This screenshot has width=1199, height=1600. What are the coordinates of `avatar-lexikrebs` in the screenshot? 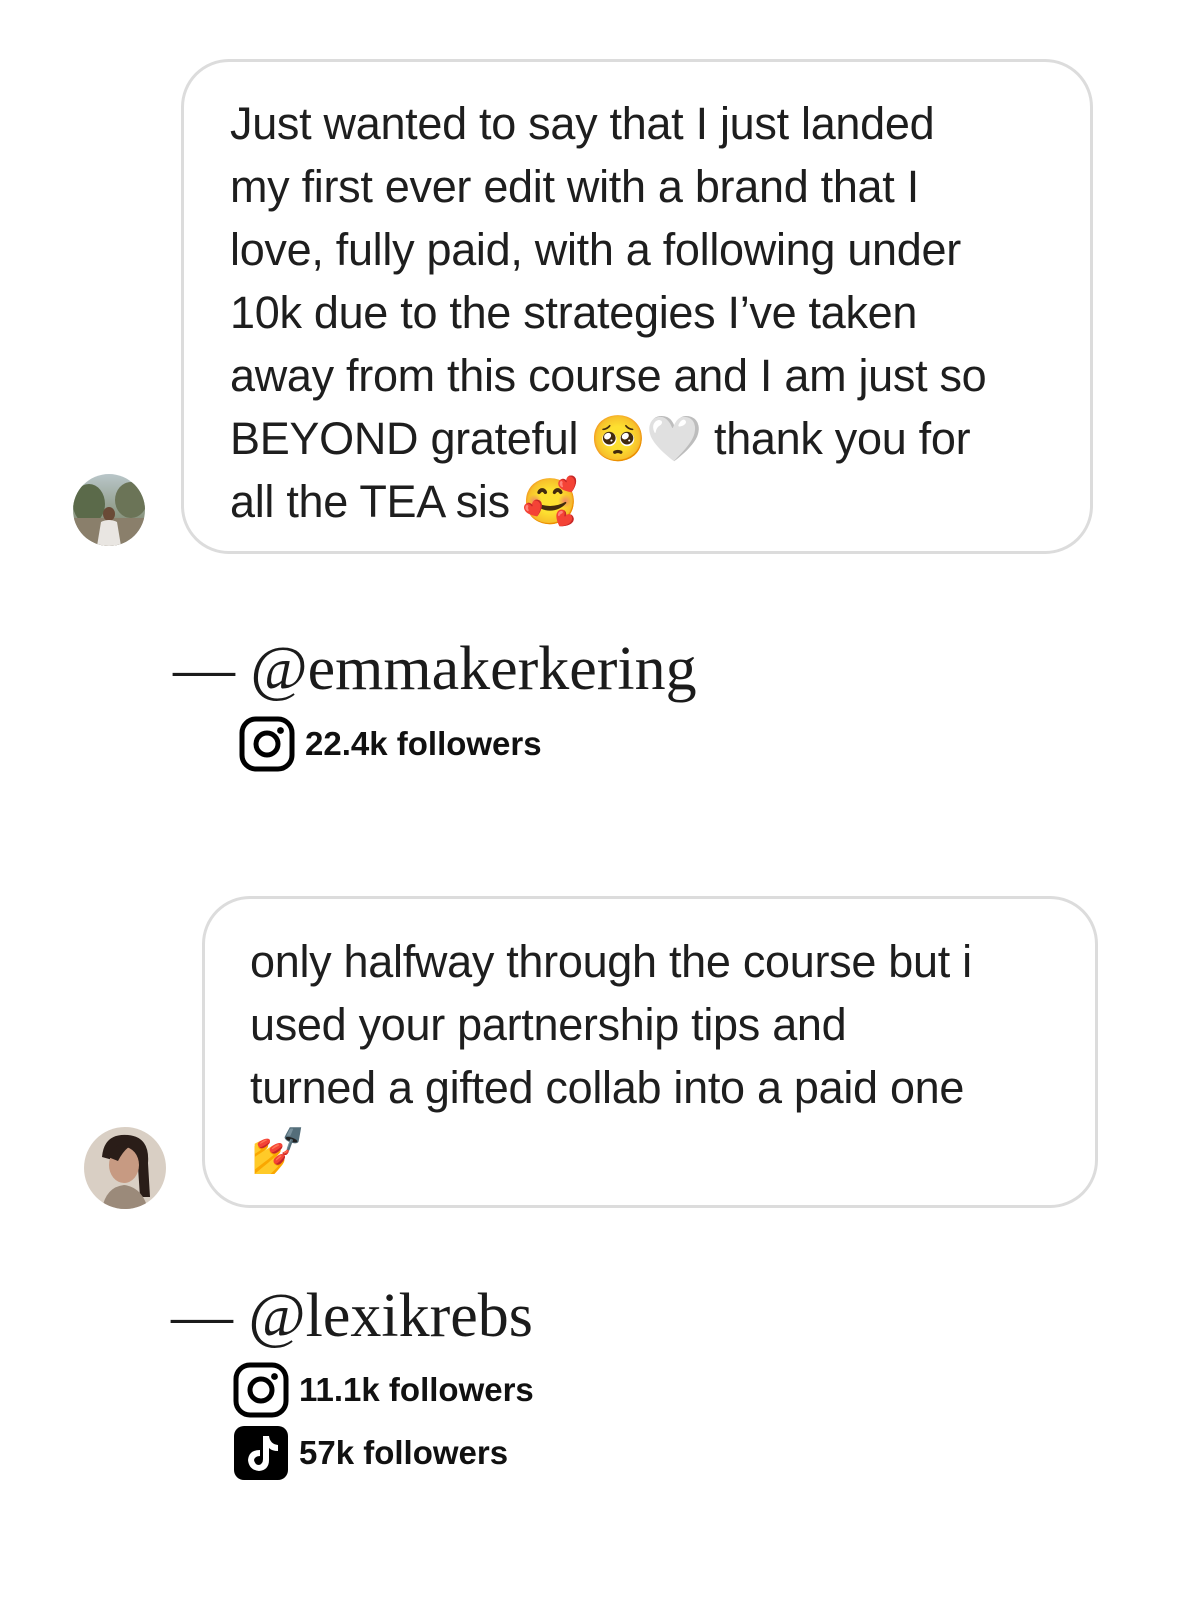 It's located at (125, 1168).